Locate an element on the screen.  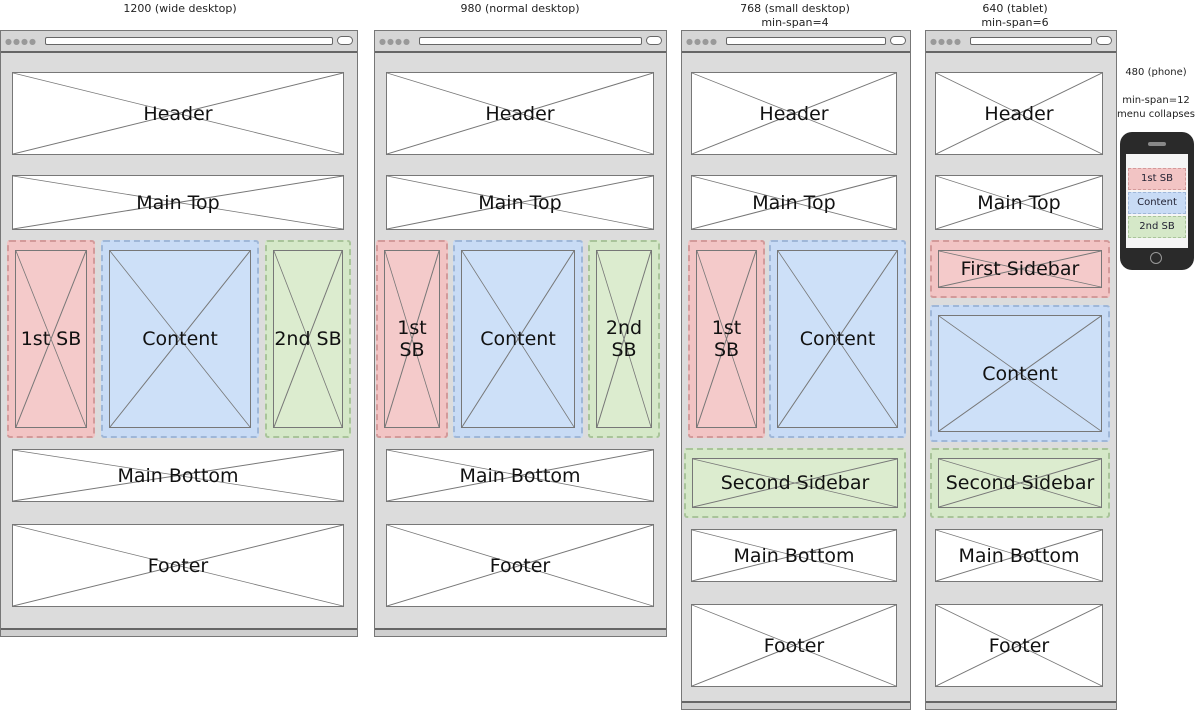
second-sidebar-980-label: 2nd SB is located at coordinates (624, 339).